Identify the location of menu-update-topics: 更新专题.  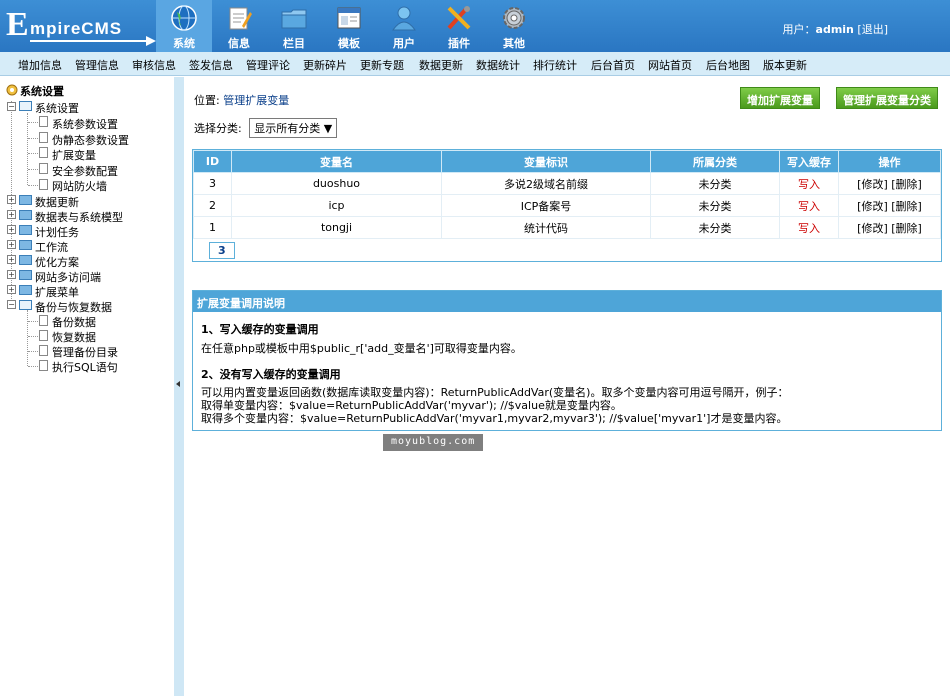
(382, 65).